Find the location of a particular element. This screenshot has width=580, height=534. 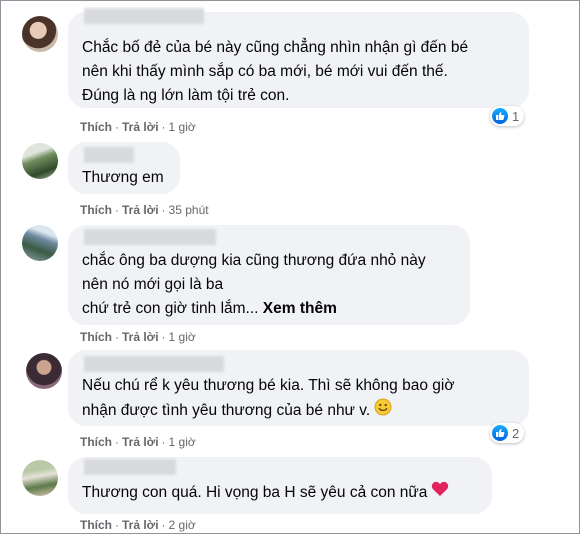

smile-emoji-icon is located at coordinates (383, 411).